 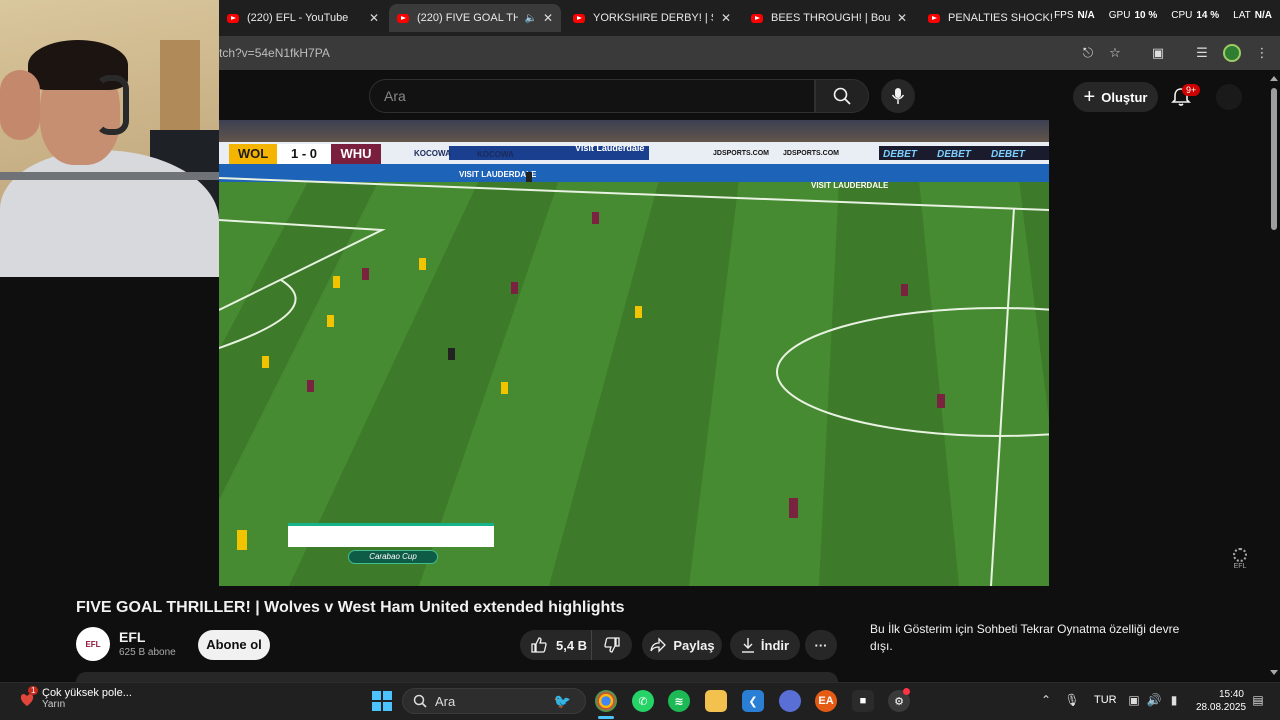 What do you see at coordinates (393, 557) in the screenshot?
I see `carabao-cup-badge: Carabao Cup` at bounding box center [393, 557].